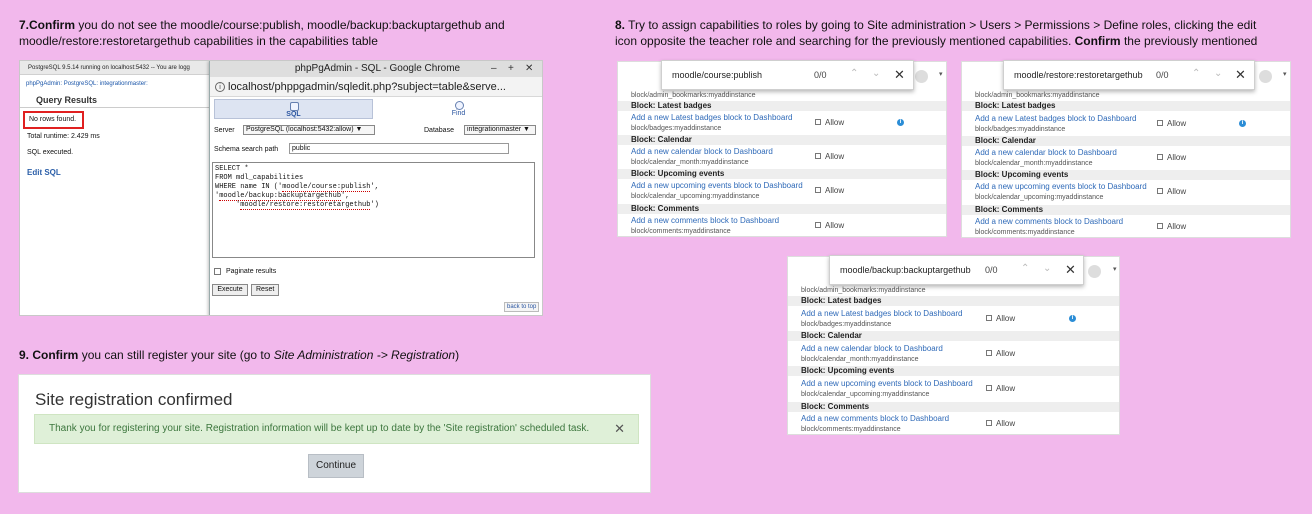 This screenshot has width=1312, height=514. Describe the element at coordinates (81, 84) in the screenshot. I see `breadcrumb-postgresql: PostgreSQL:` at that location.